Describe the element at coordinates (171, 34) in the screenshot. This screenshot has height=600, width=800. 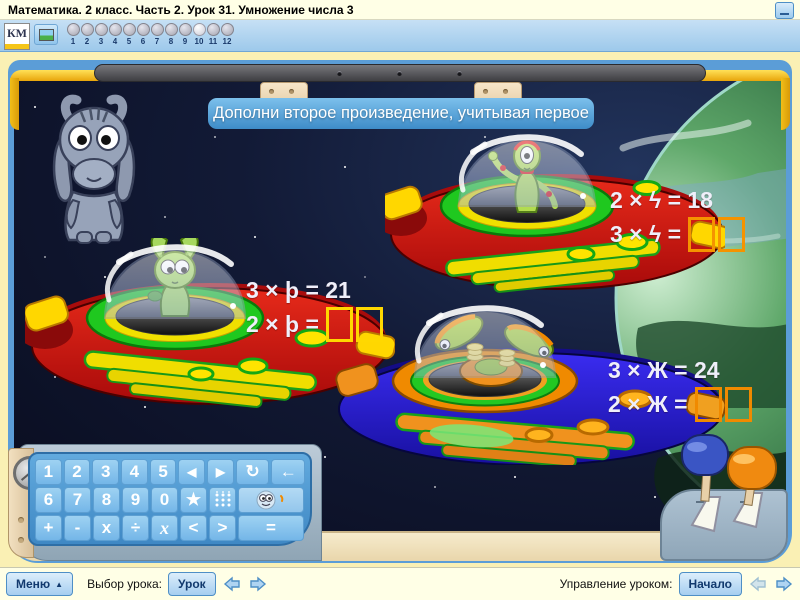
I see `slide-button-8: 8` at that location.